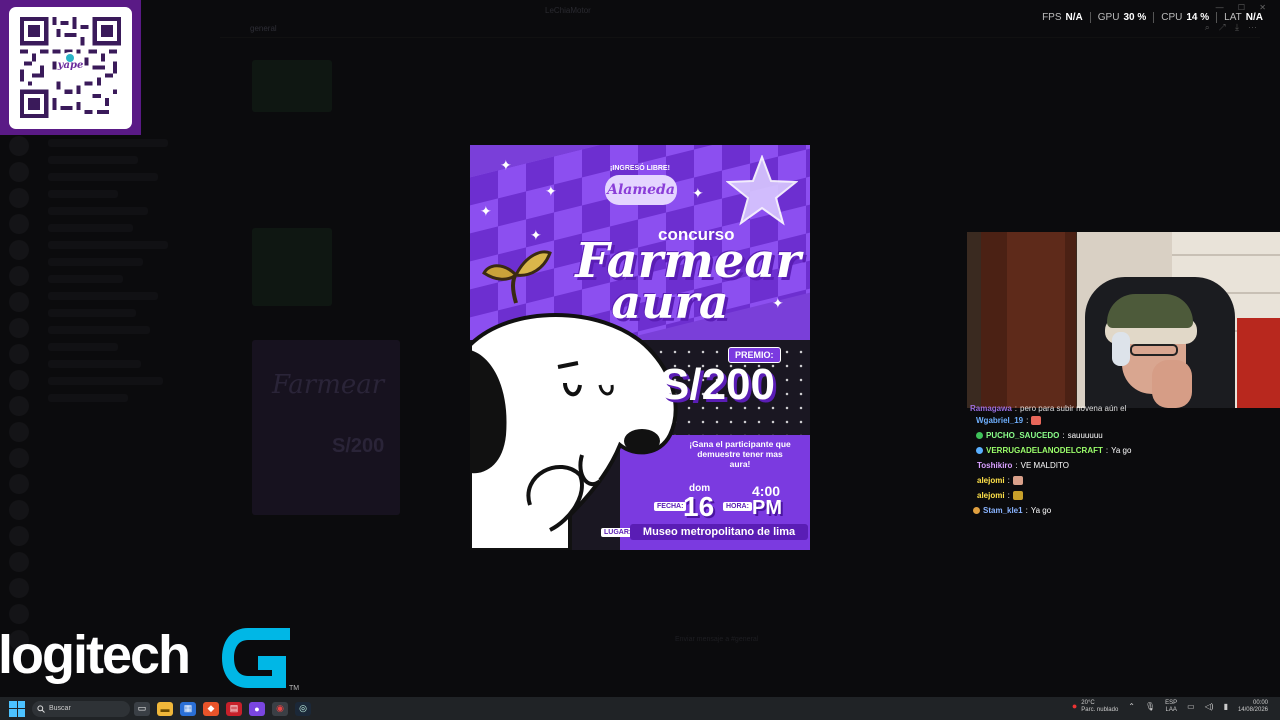 The image size is (1280, 720). What do you see at coordinates (1150, 706) in the screenshot?
I see `microphone-icon: 🎙` at bounding box center [1150, 706].